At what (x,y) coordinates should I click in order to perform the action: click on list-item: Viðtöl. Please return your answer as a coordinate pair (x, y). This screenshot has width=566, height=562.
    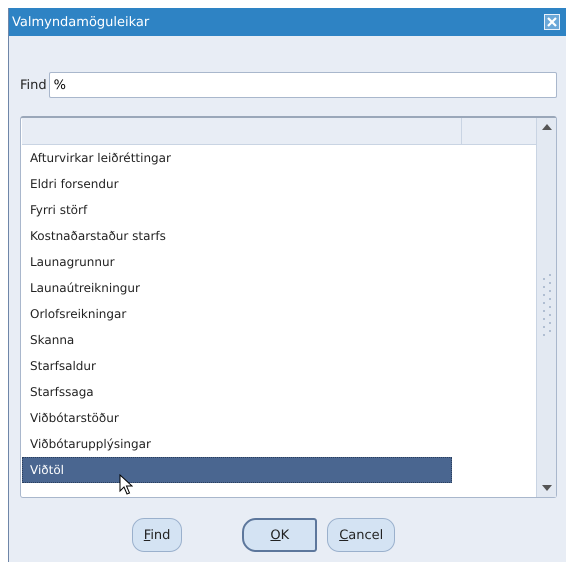
    Looking at the image, I should click on (237, 470).